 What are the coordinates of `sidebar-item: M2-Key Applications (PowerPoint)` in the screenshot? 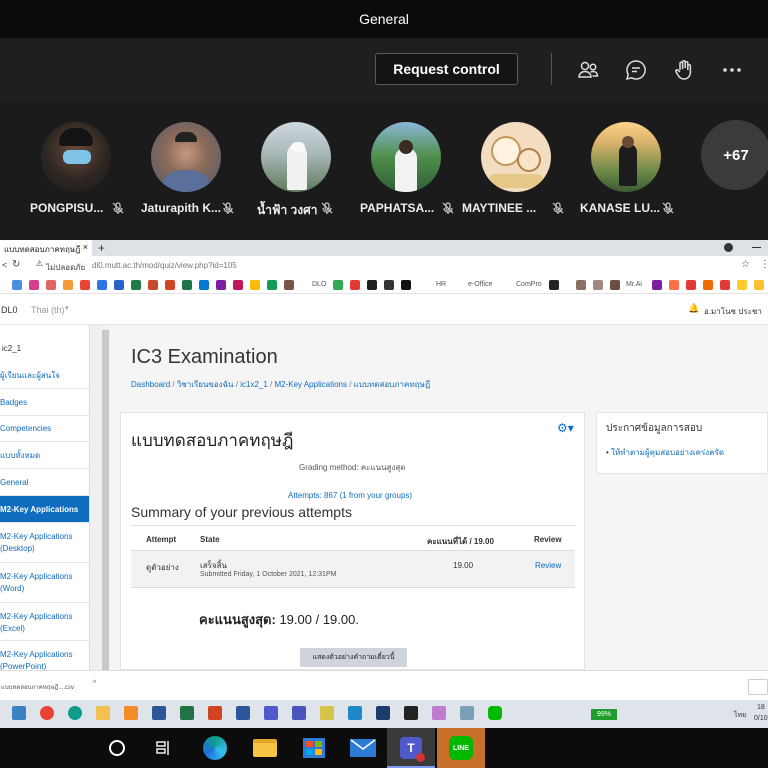 It's located at (44, 655).